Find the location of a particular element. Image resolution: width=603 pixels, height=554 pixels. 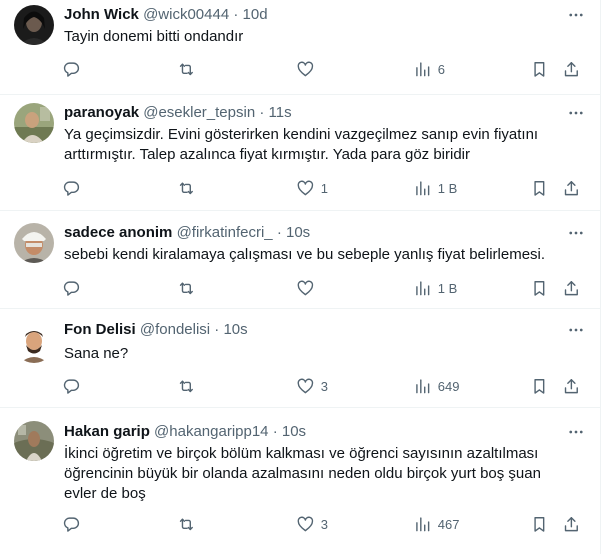

display-name: paranoyak is located at coordinates (101, 112).